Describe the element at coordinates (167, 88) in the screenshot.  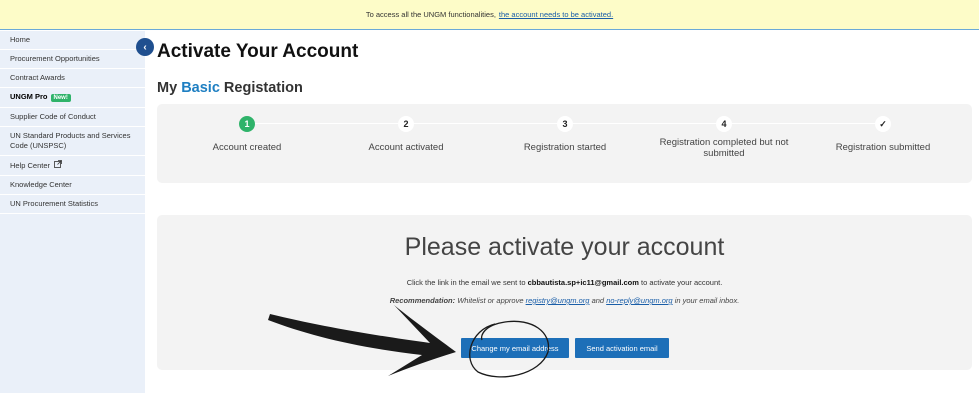
I see `subtitle-prefix: My` at that location.